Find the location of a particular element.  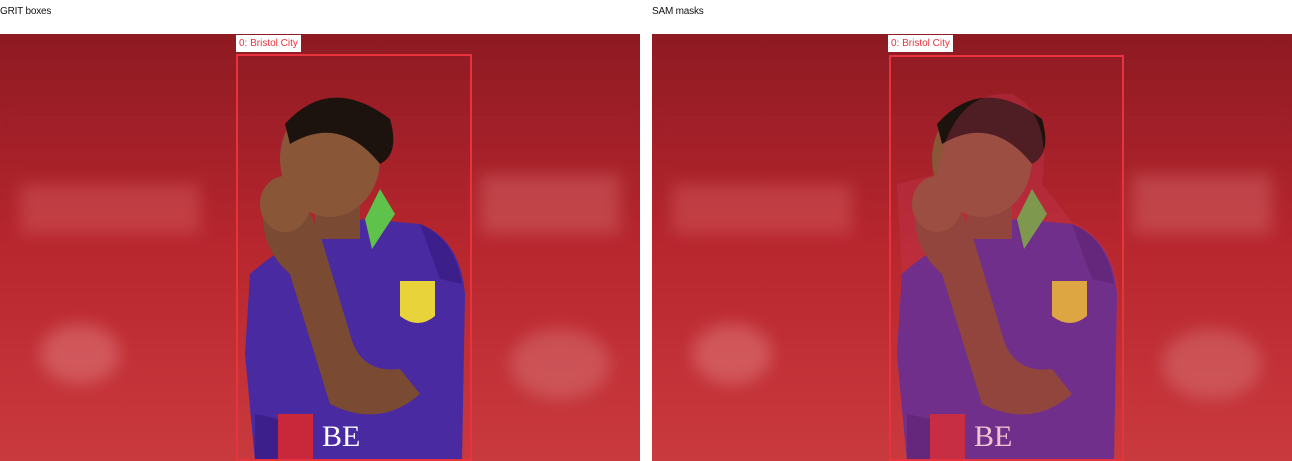

svg-text: BE is located at coordinates (341, 436).